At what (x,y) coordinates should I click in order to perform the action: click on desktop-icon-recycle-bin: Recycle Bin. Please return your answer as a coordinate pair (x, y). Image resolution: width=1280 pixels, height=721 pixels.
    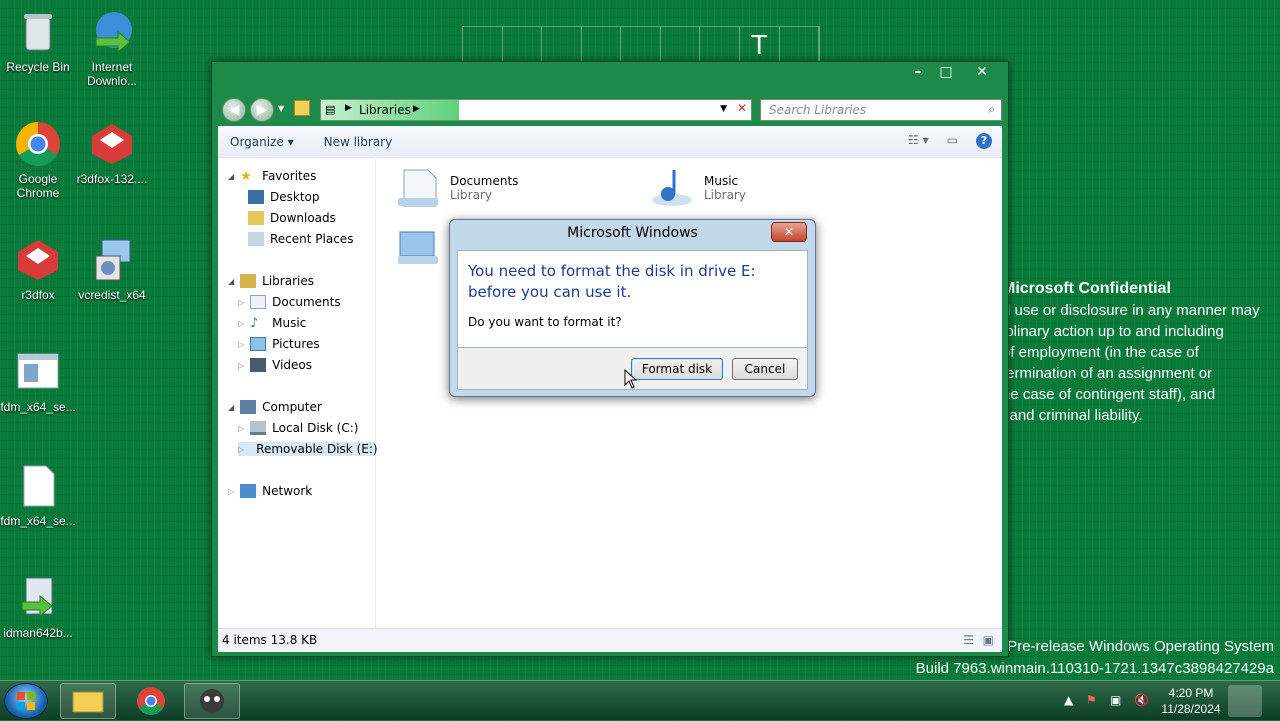
    Looking at the image, I should click on (38, 41).